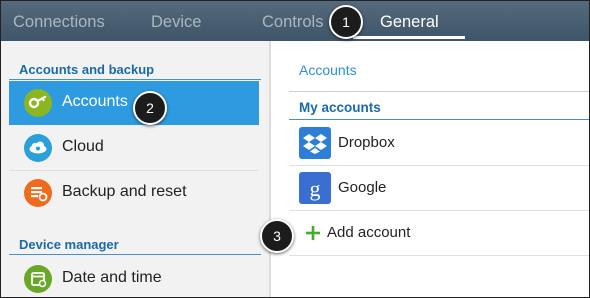 The image size is (590, 298). Describe the element at coordinates (346, 22) in the screenshot. I see `callout-badge-1: 1` at that location.